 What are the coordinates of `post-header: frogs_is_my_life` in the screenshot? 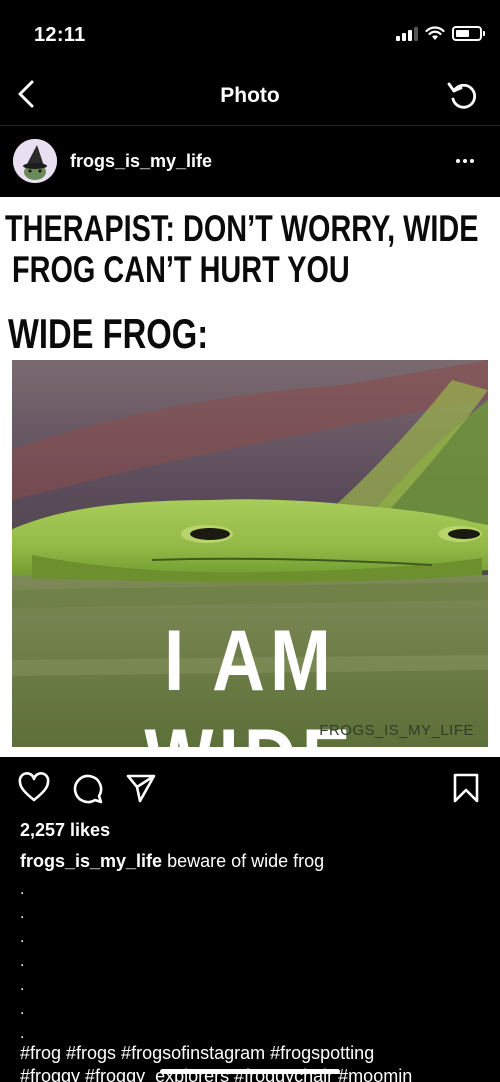 It's located at (250, 162).